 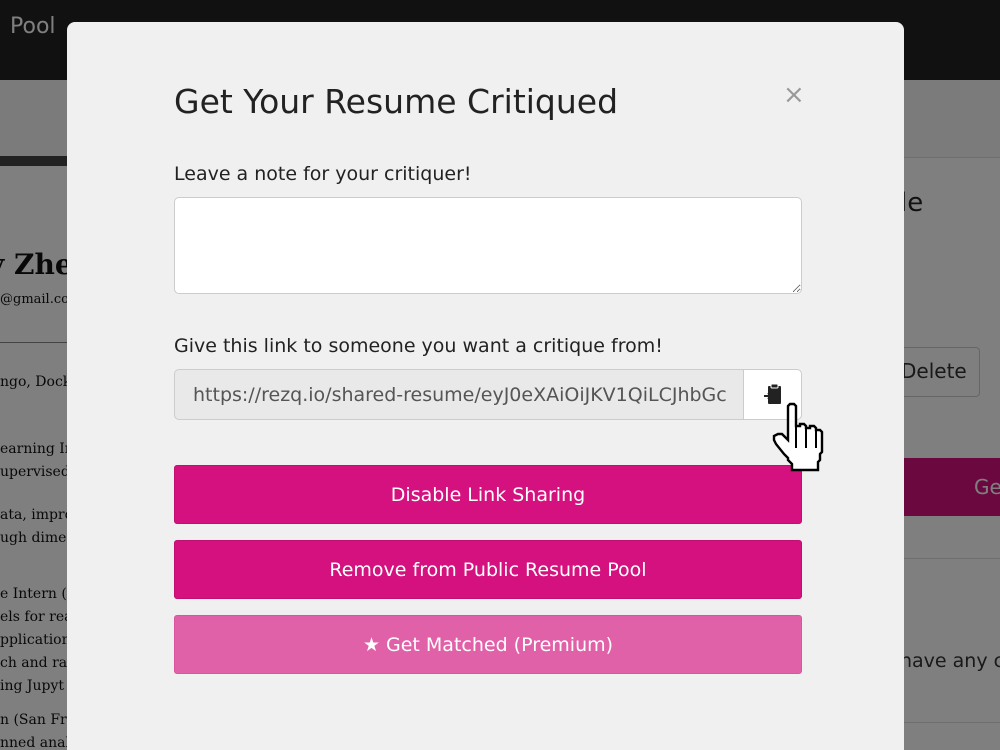 What do you see at coordinates (396, 101) in the screenshot?
I see `modal-title: Get Your Resume Critiqued` at bounding box center [396, 101].